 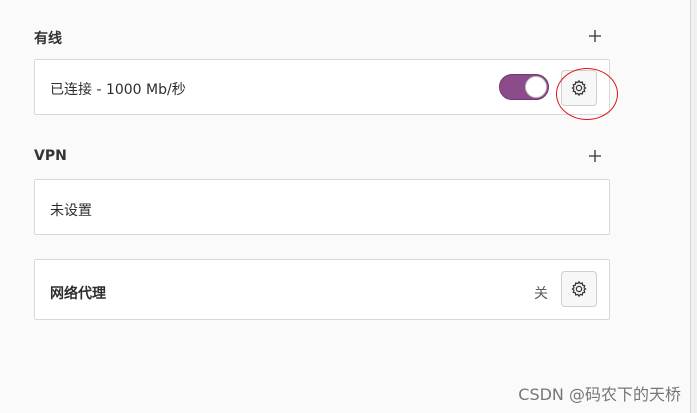 I want to click on window-edge, so click(x=693, y=206).